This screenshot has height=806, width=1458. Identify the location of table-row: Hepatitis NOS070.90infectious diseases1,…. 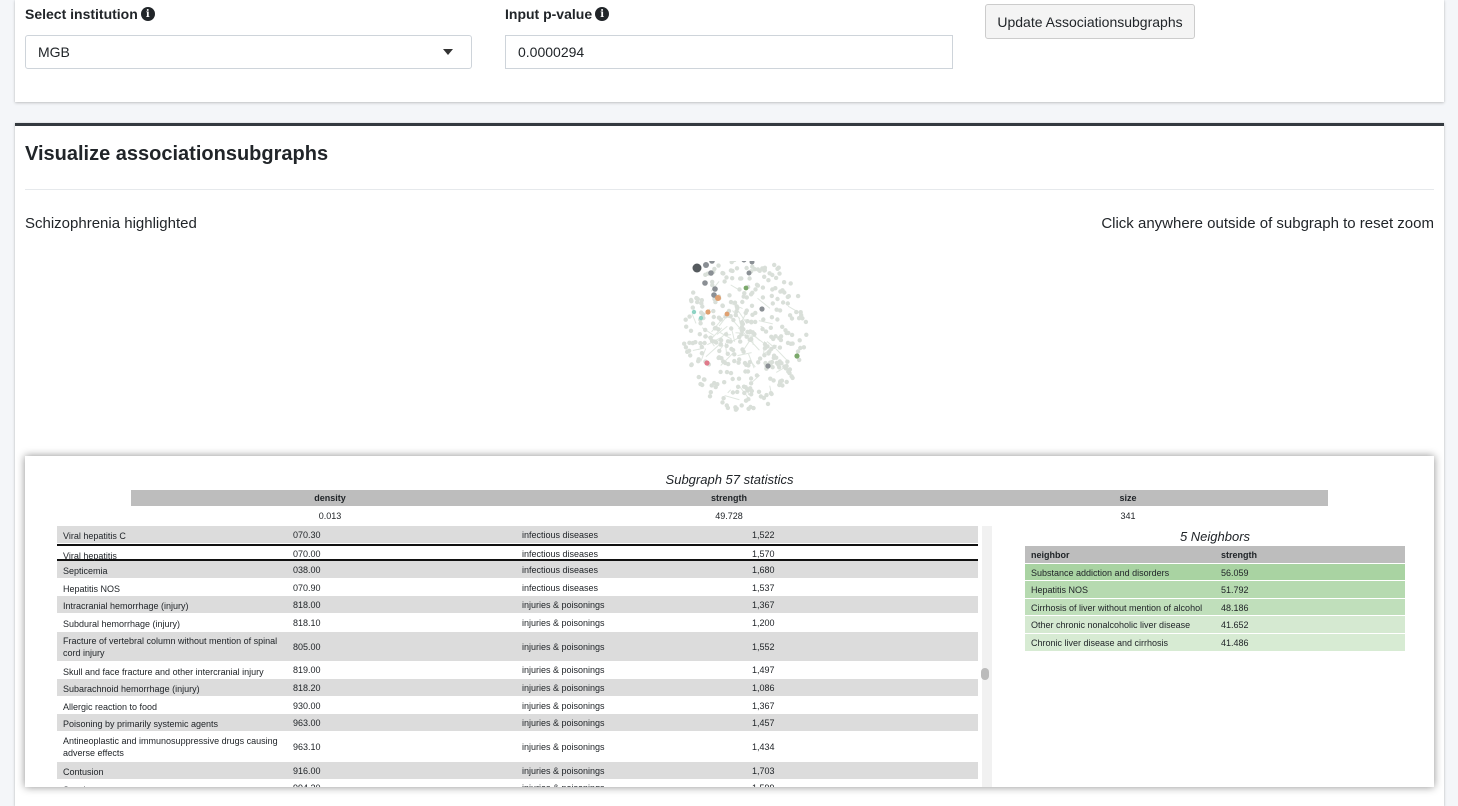
(517, 588).